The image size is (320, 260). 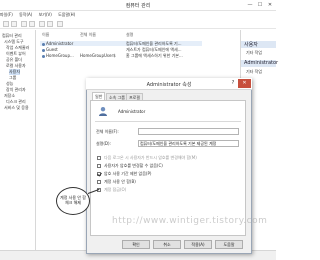 What do you see at coordinates (138, 15) in the screenshot?
I see `menu-bar: 파일(F) 동작(A) 보기(V) 도움말(H)` at bounding box center [138, 15].